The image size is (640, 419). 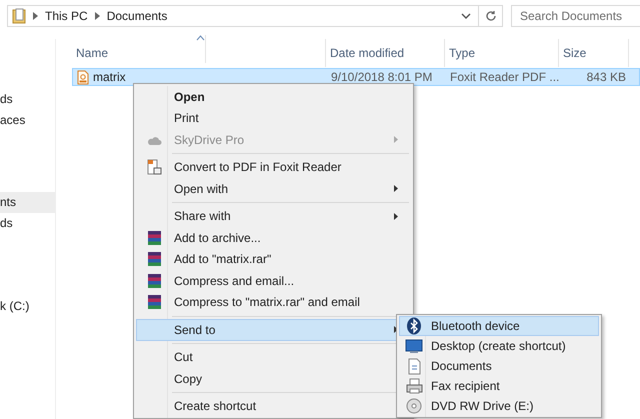 What do you see at coordinates (273, 97) in the screenshot?
I see `menu-item: Open` at bounding box center [273, 97].